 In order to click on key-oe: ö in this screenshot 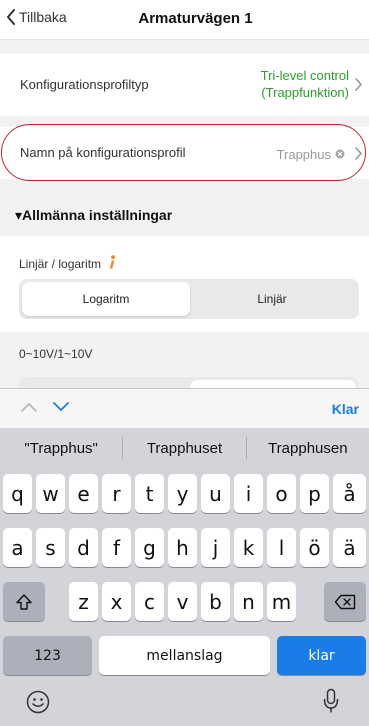, I will do `click(314, 547)`.